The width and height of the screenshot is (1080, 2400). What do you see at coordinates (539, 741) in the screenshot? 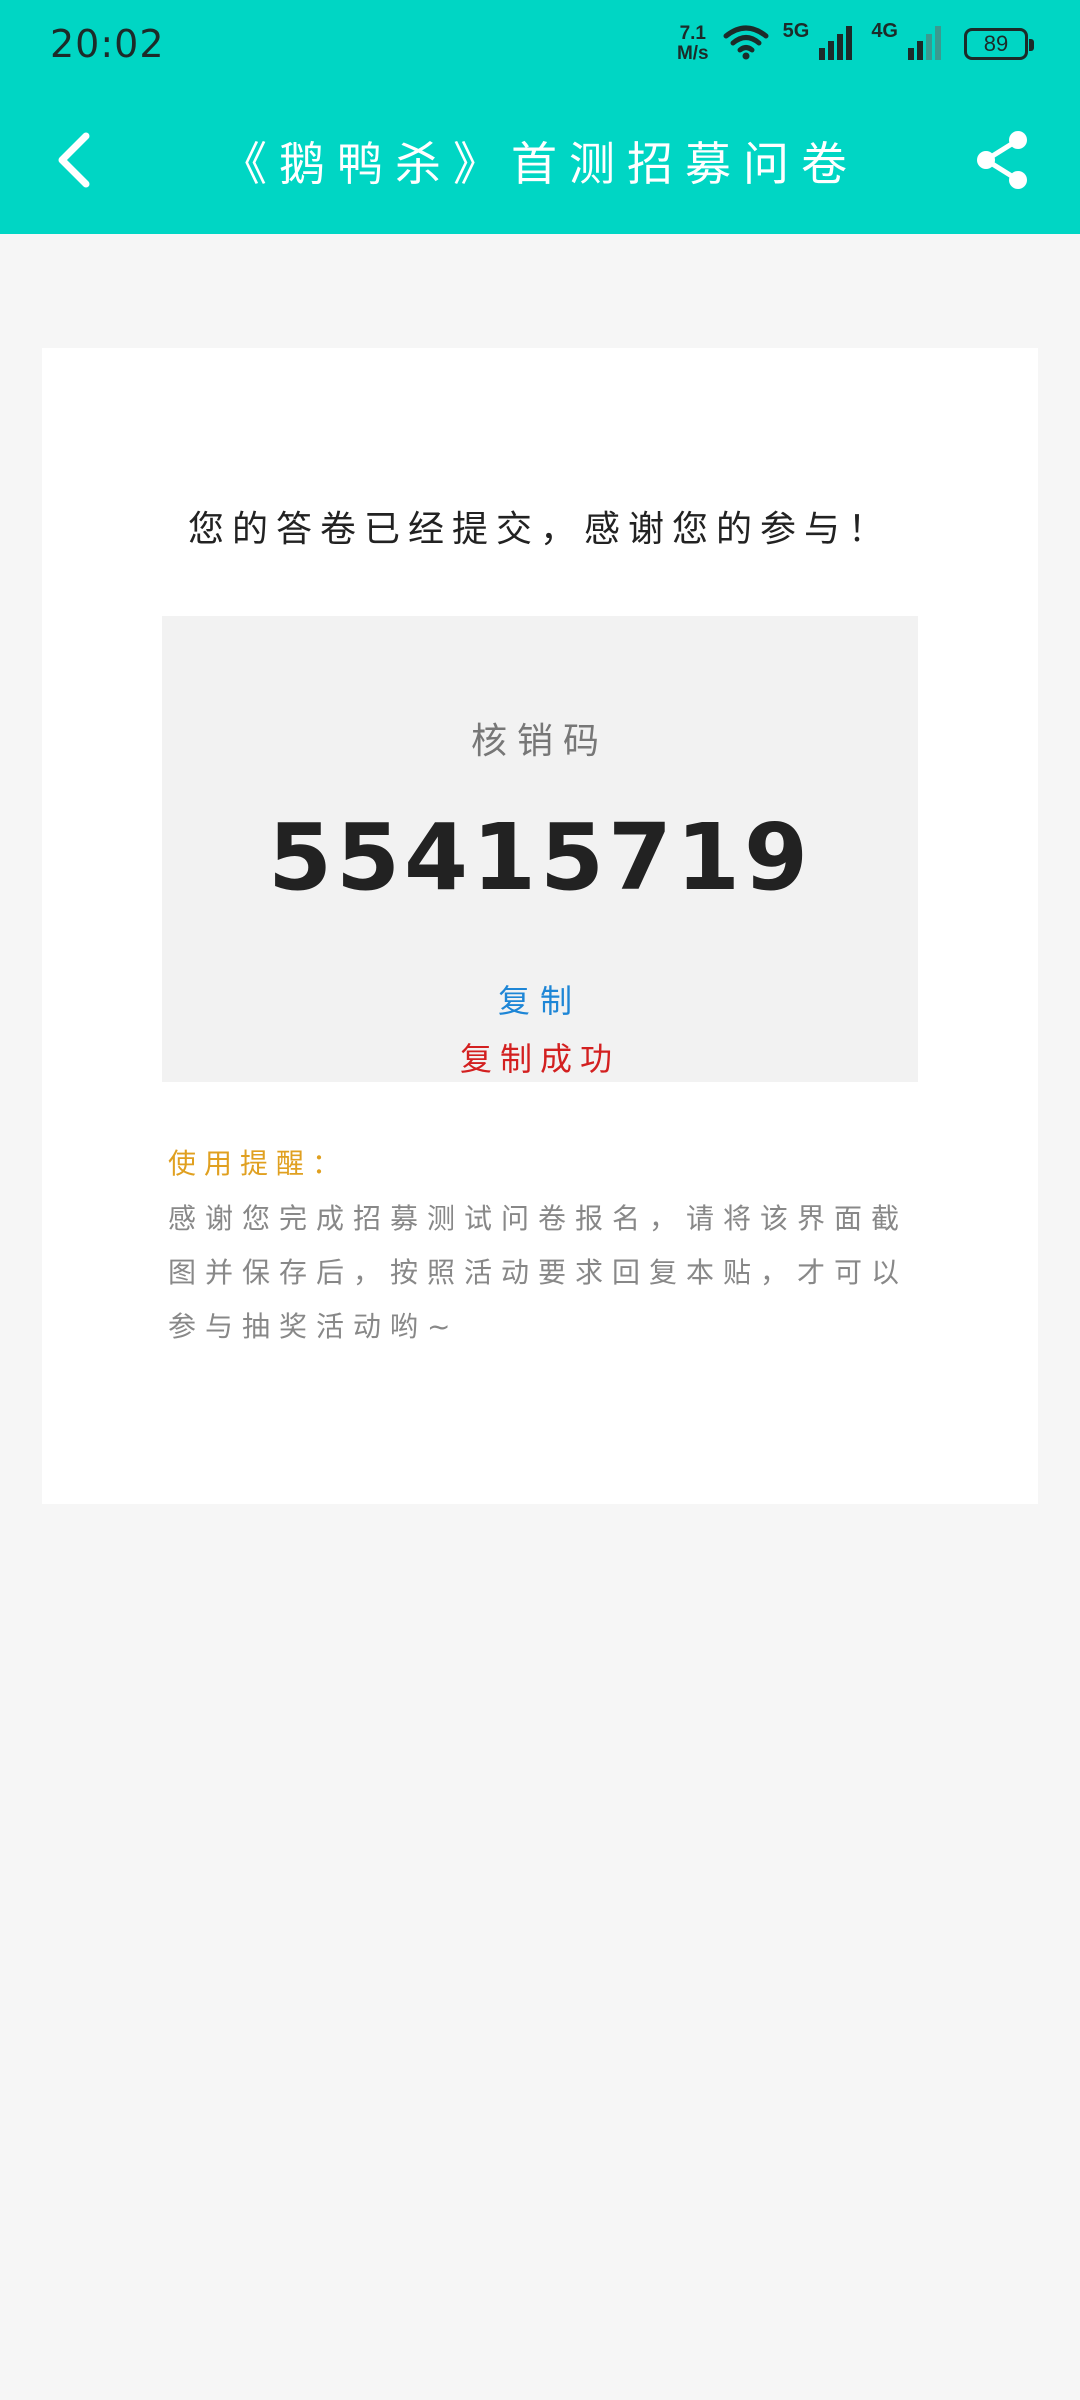
I see `redeem-code-label: 核销码` at bounding box center [539, 741].